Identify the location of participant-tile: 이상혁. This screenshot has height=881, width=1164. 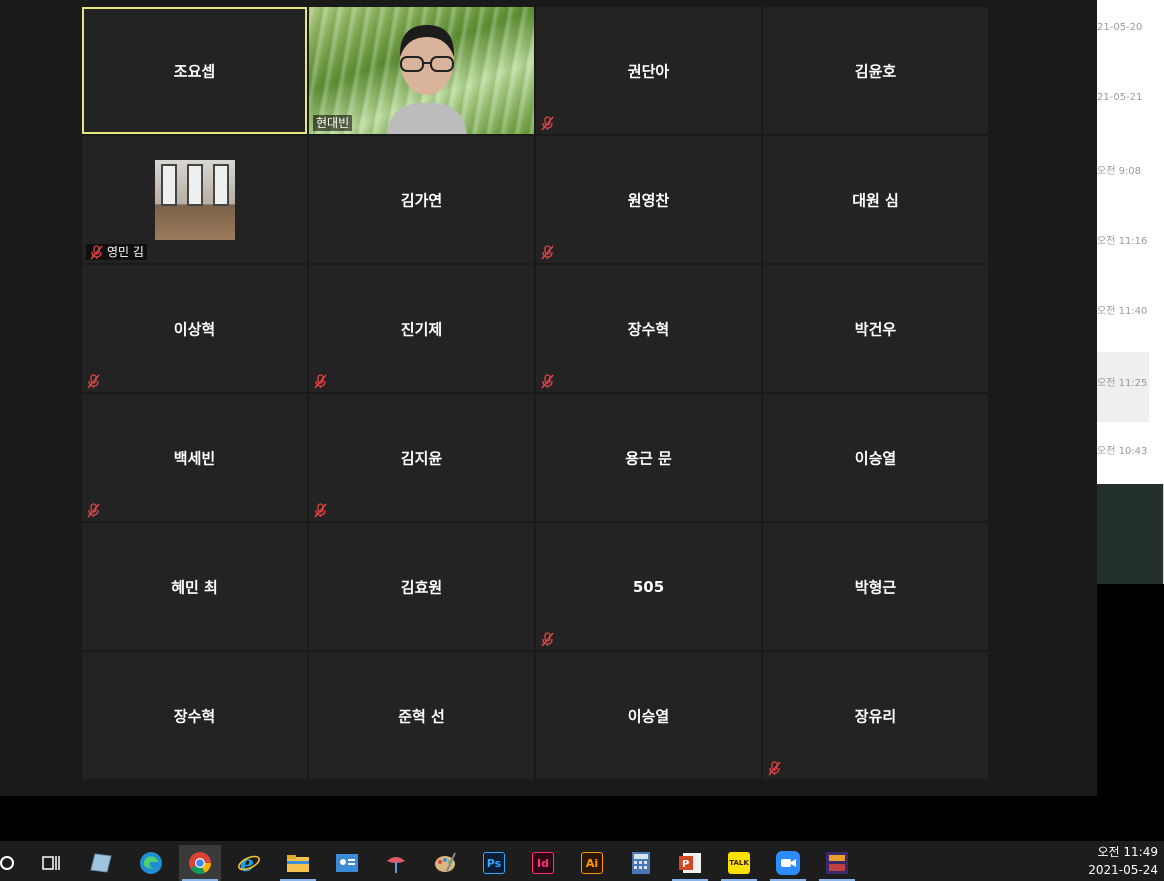
(194, 328).